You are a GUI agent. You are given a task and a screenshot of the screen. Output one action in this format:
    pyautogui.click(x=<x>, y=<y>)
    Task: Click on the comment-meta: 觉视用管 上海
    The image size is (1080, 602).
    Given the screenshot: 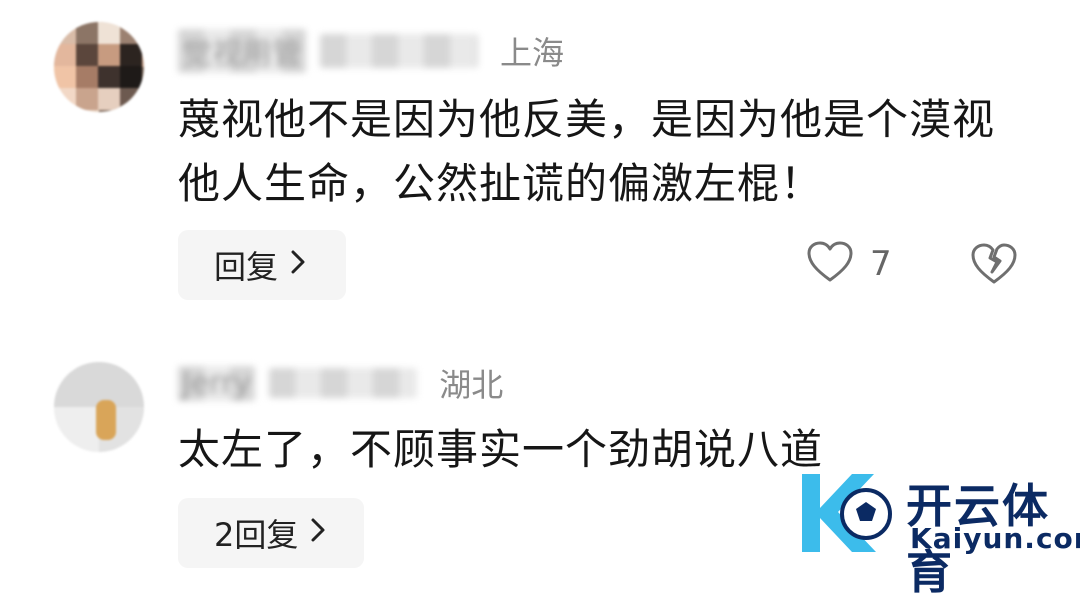 What is the action you would take?
    pyautogui.click(x=371, y=51)
    